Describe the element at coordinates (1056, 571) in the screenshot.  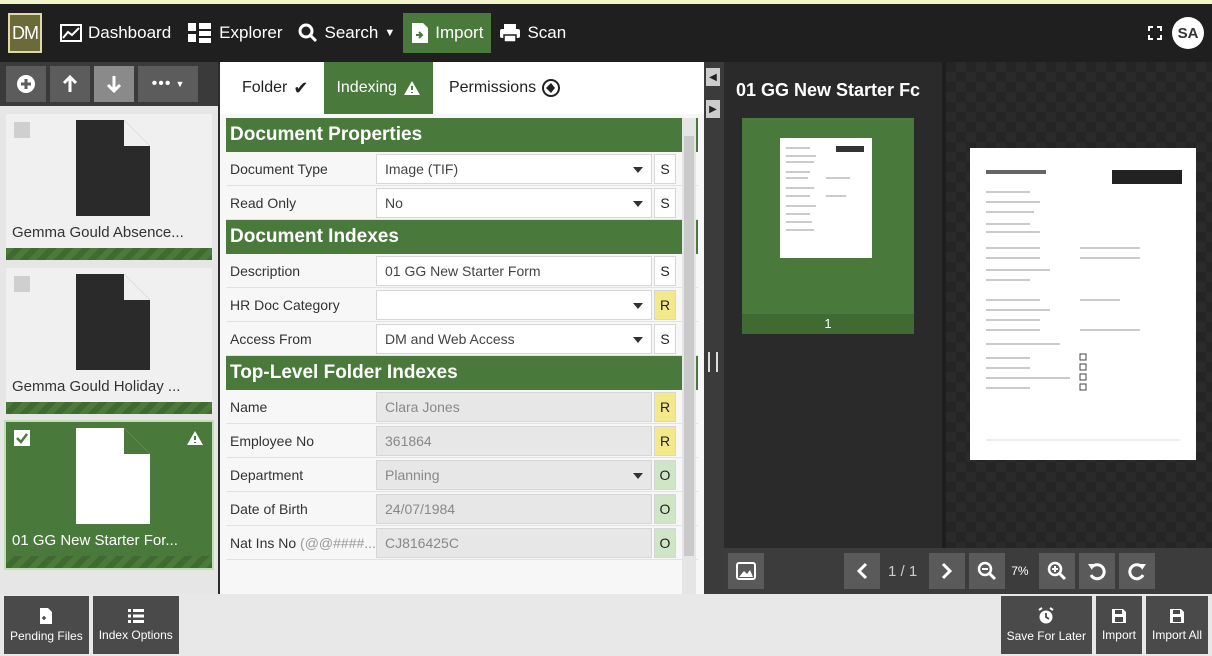
I see `zoom-in-button` at that location.